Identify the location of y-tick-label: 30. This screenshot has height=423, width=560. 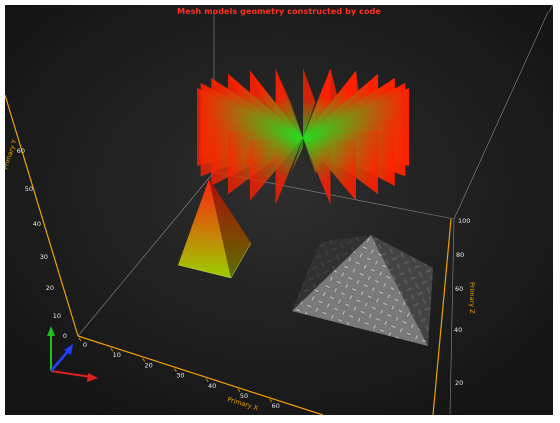
(44, 257).